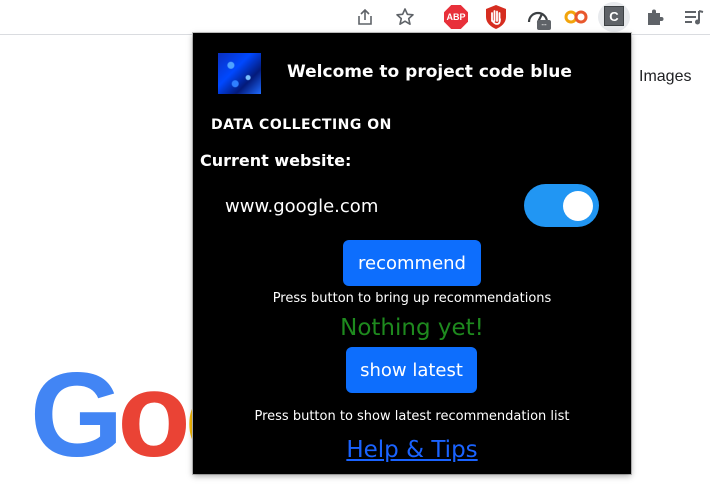 This screenshot has height=501, width=710. I want to click on star-icon, so click(405, 17).